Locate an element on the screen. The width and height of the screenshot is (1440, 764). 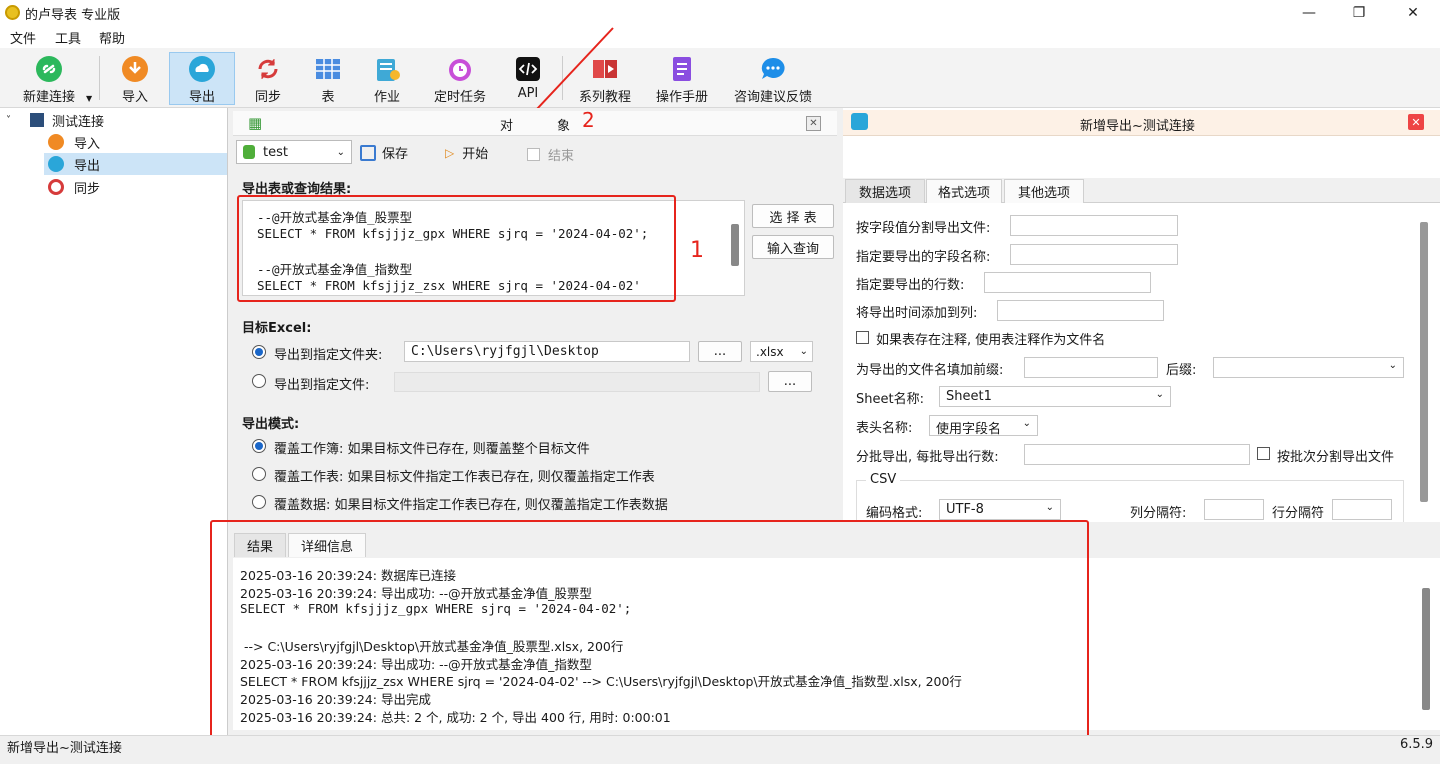
clock-icon is located at coordinates (460, 69).